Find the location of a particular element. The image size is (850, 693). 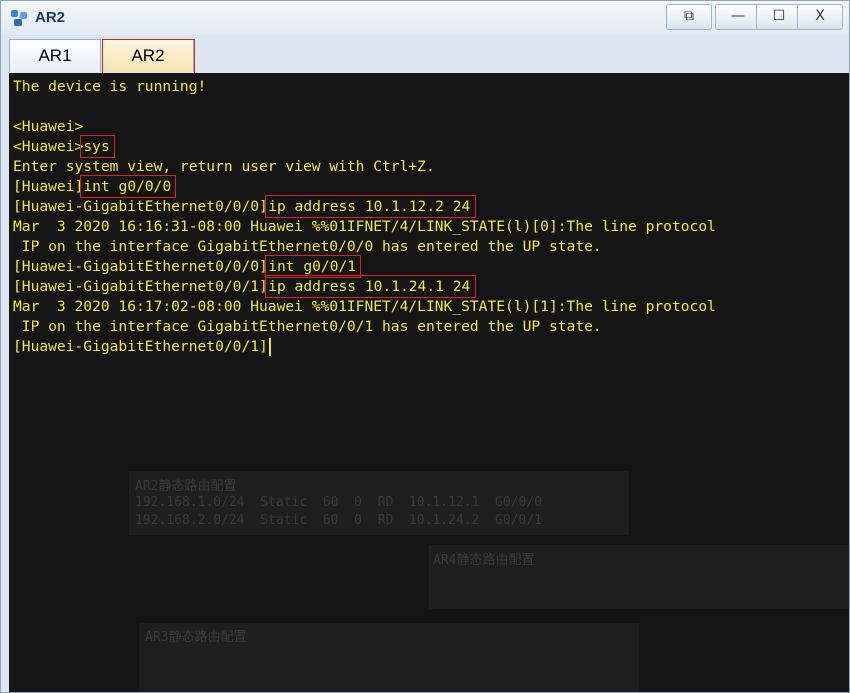

terminal-line: [Huawei-GigabitEthernet0/0/1] is located at coordinates (140, 346).